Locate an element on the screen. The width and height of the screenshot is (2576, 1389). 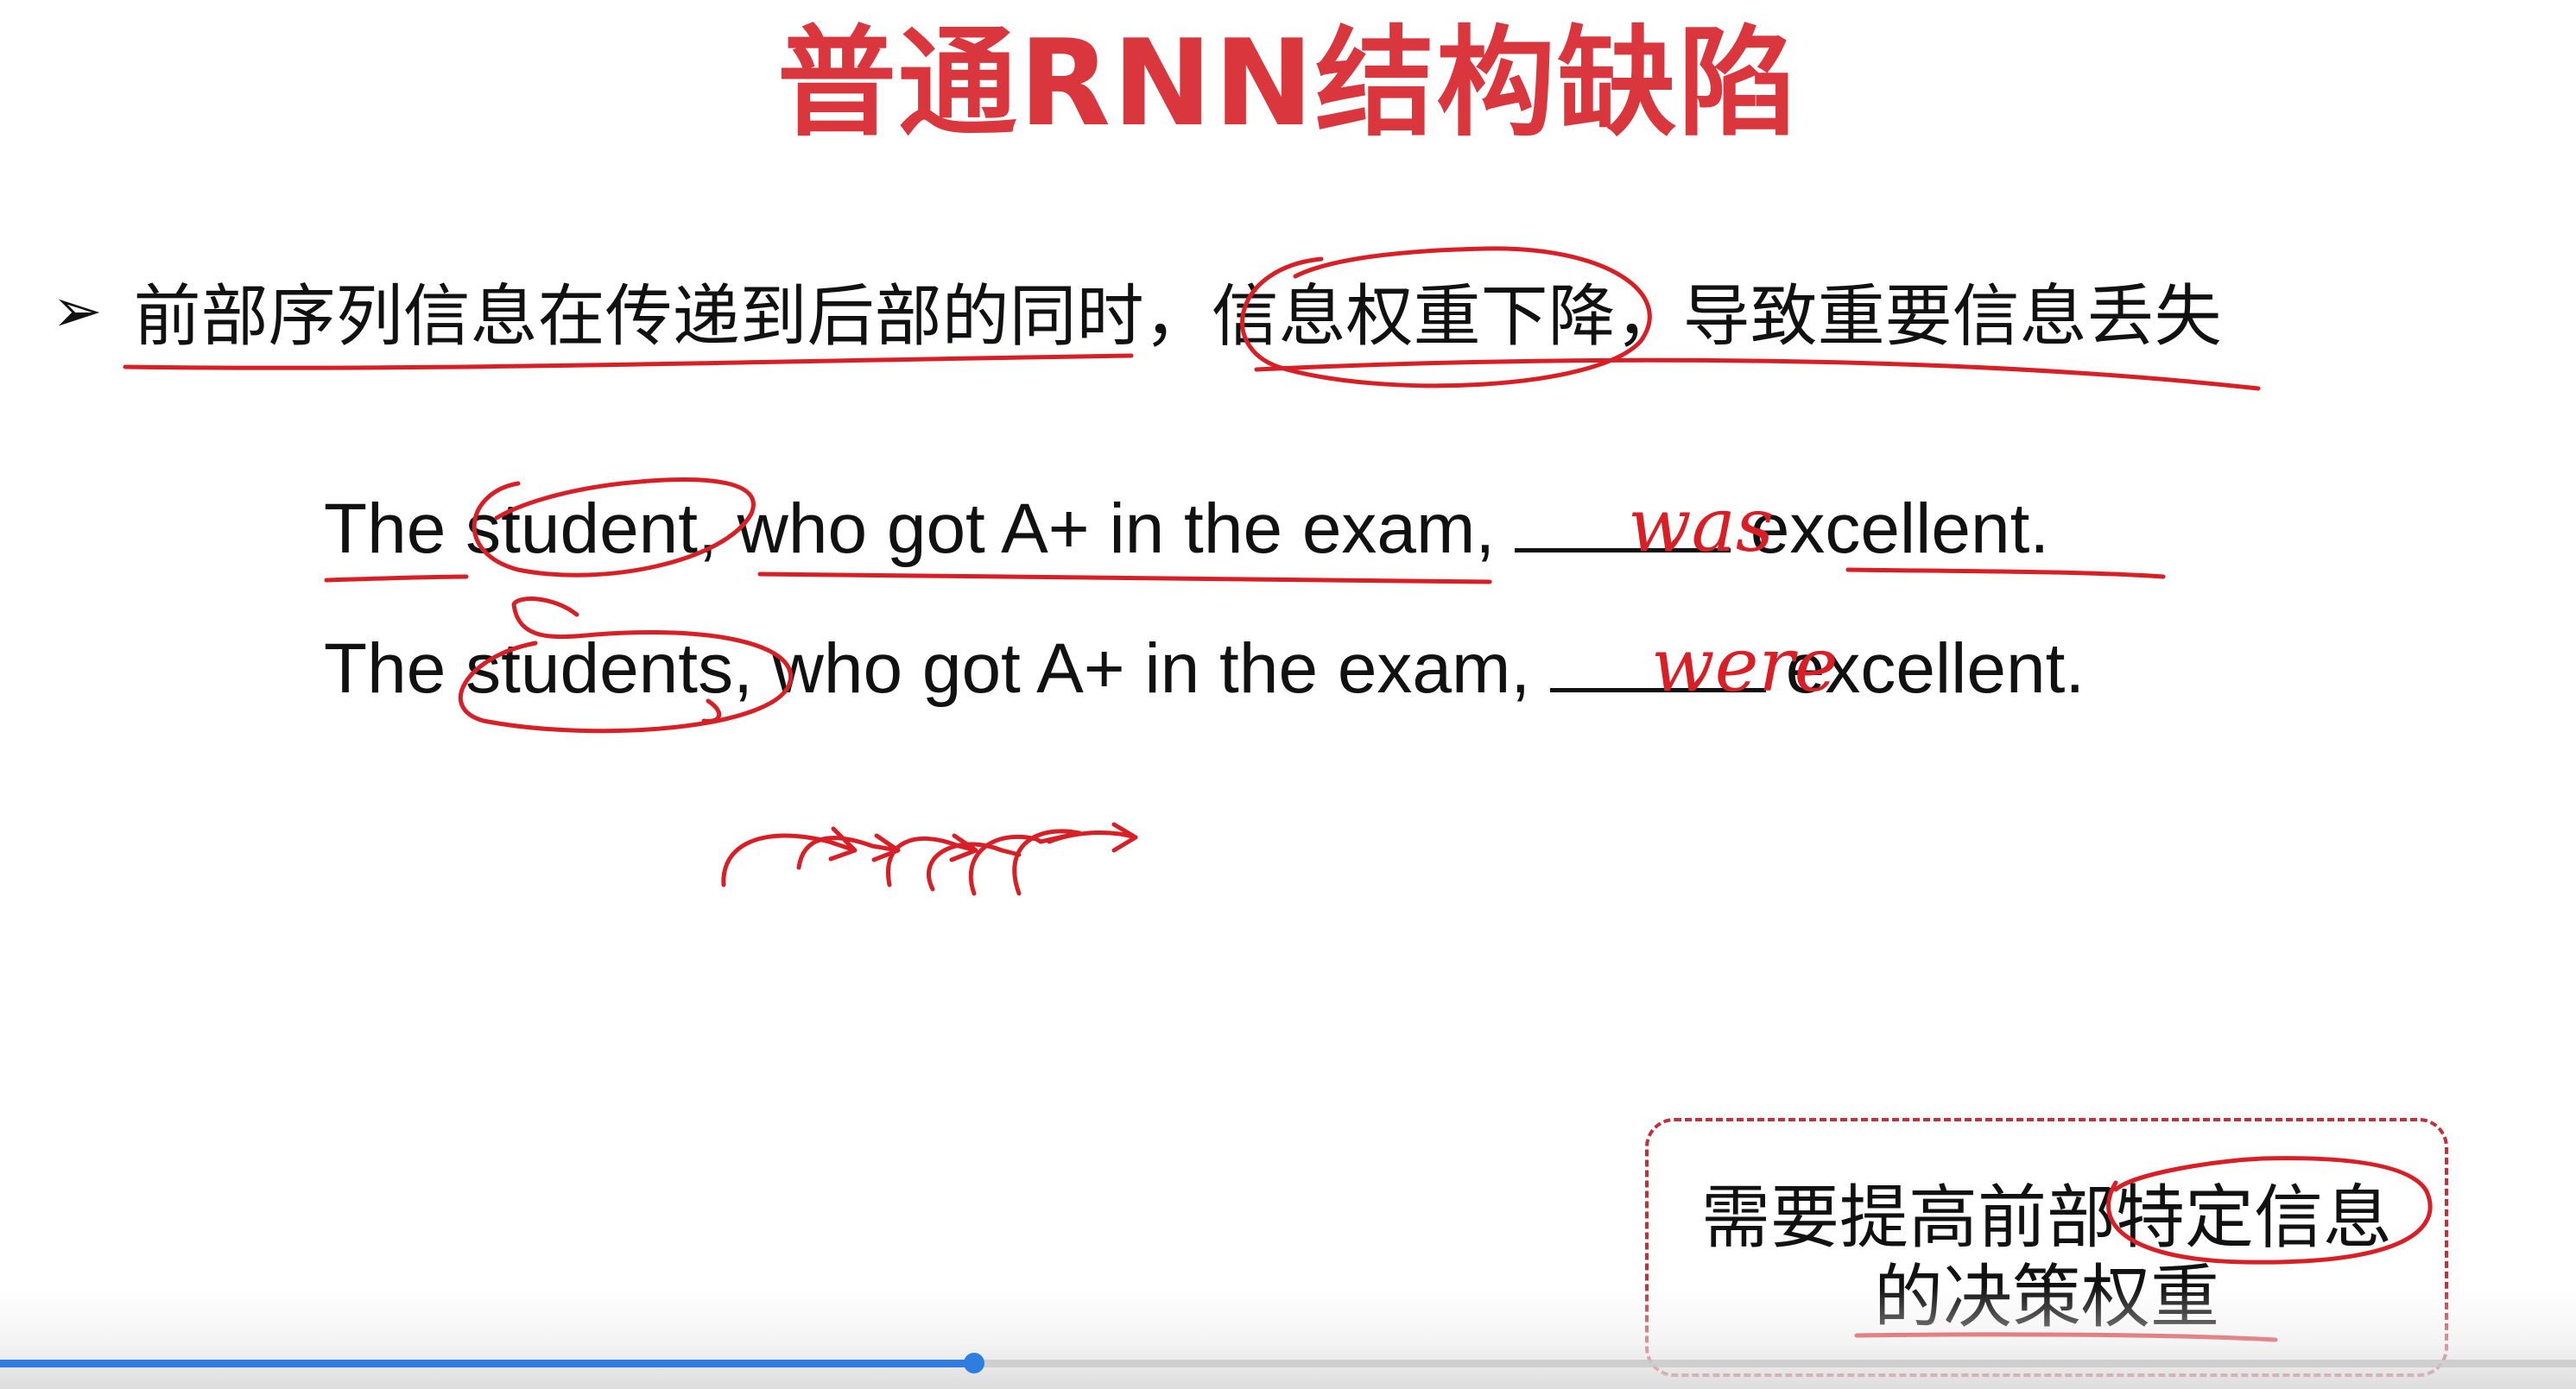
ink-underline-the is located at coordinates (396, 578).